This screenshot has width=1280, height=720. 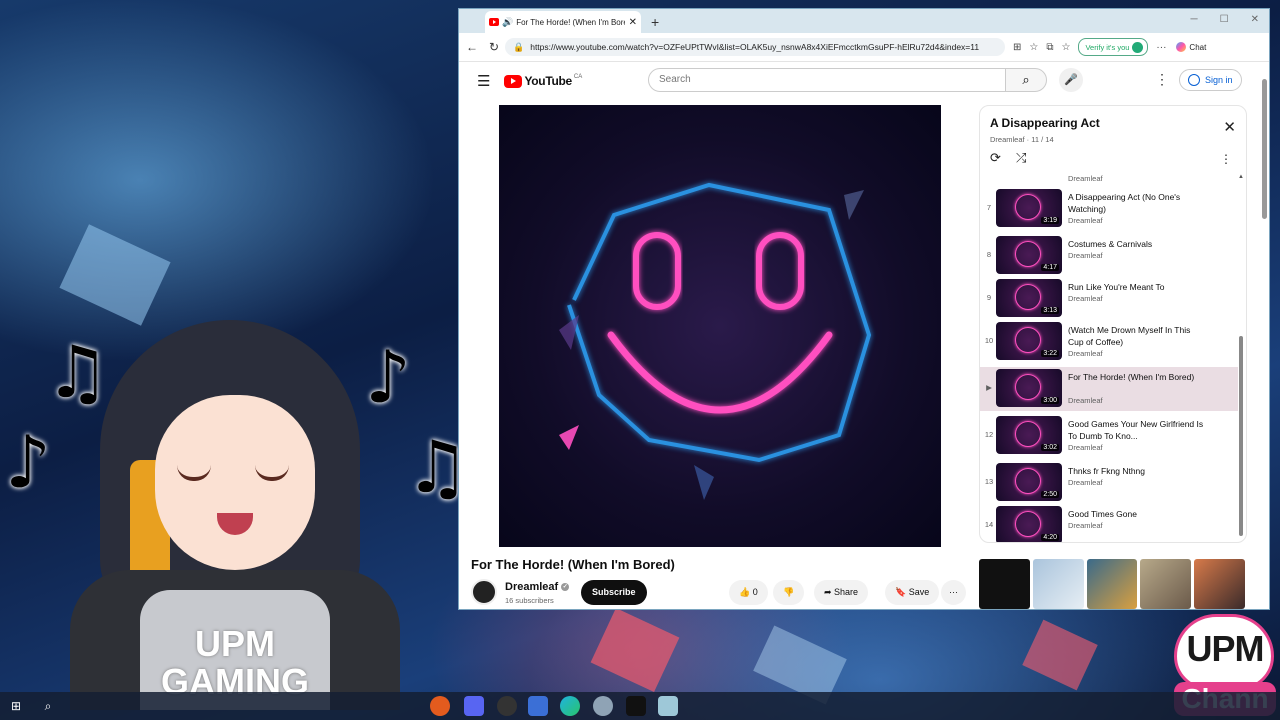 I want to click on playlist-item-channel: Dreamleaf, so click(x=1085, y=178).